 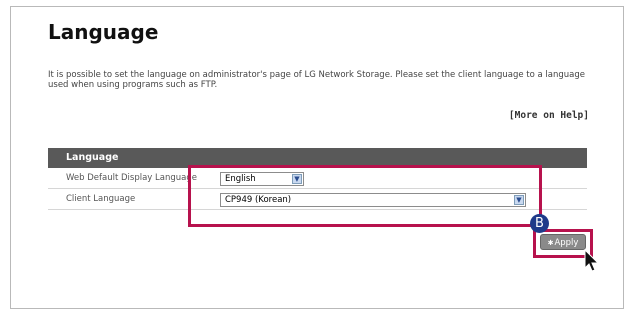 What do you see at coordinates (592, 260) in the screenshot?
I see `mouse-cursor-icon` at bounding box center [592, 260].